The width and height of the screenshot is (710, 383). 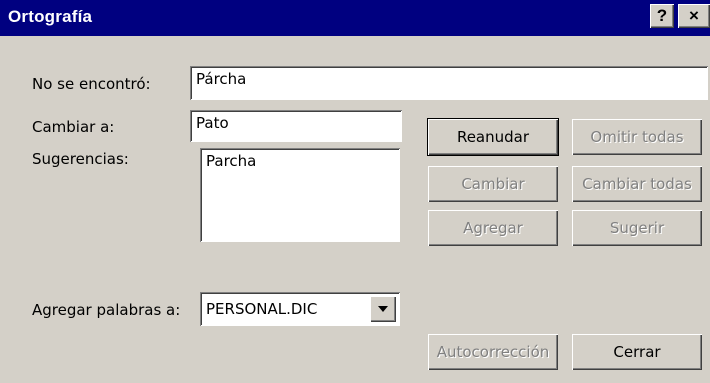 What do you see at coordinates (212, 123) in the screenshot?
I see `change-to-value: Pato` at bounding box center [212, 123].